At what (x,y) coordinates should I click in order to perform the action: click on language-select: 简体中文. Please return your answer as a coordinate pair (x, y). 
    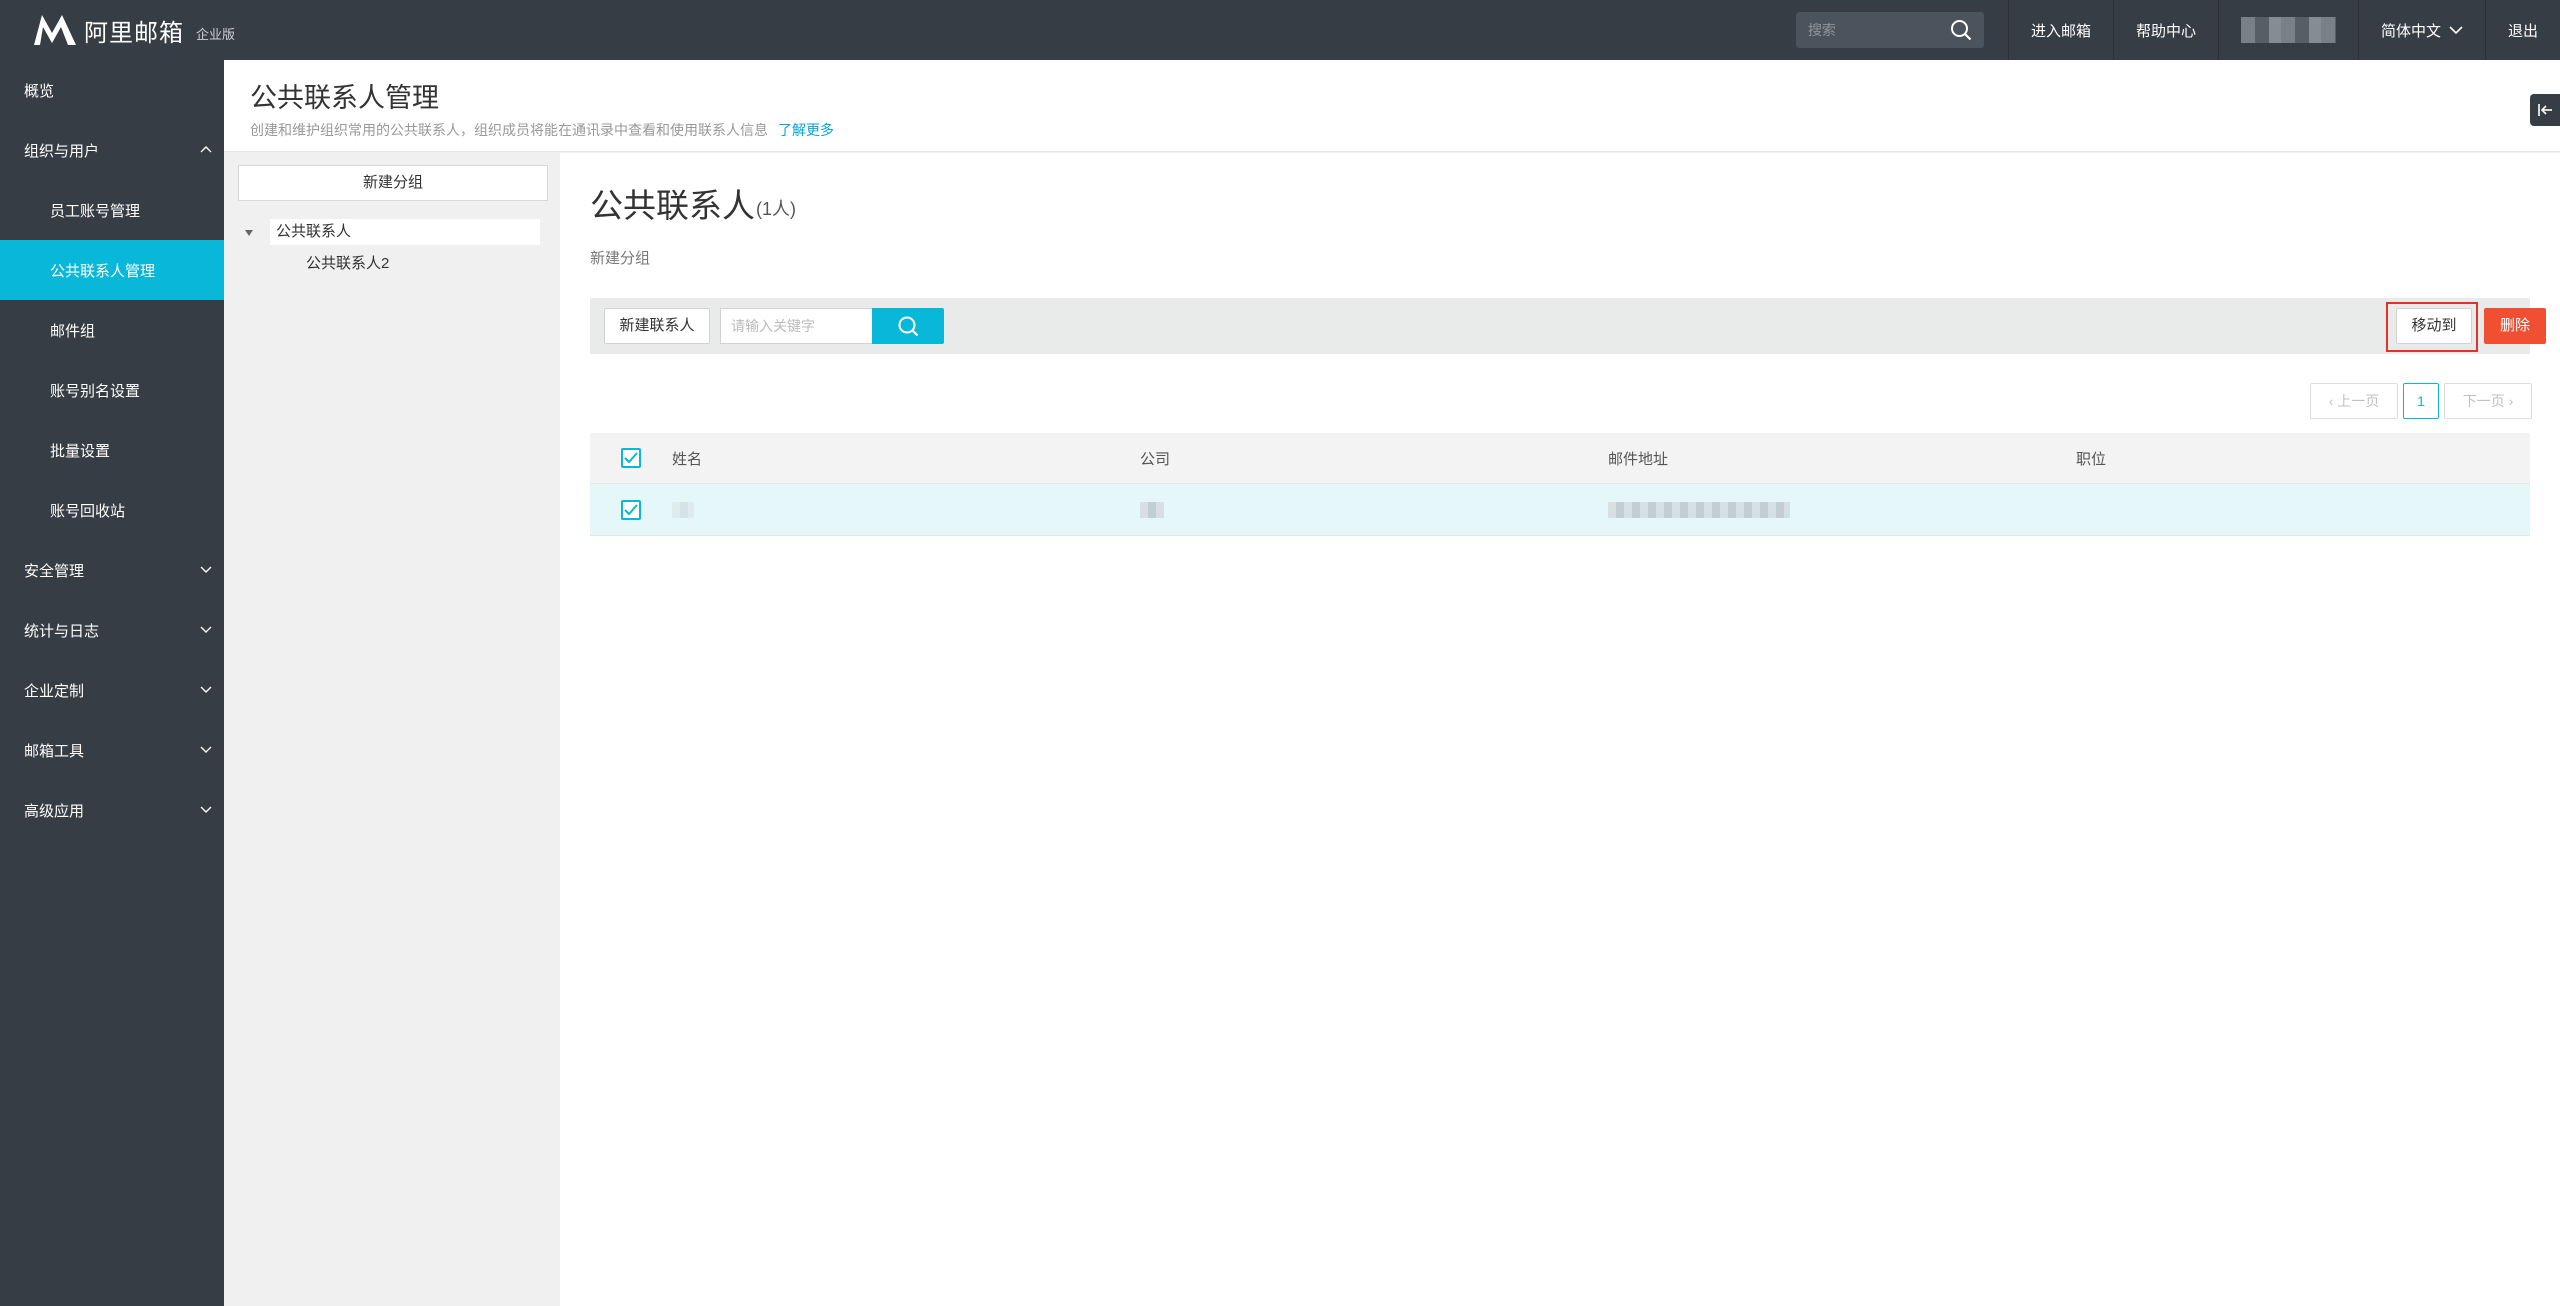
    Looking at the image, I should click on (2421, 30).